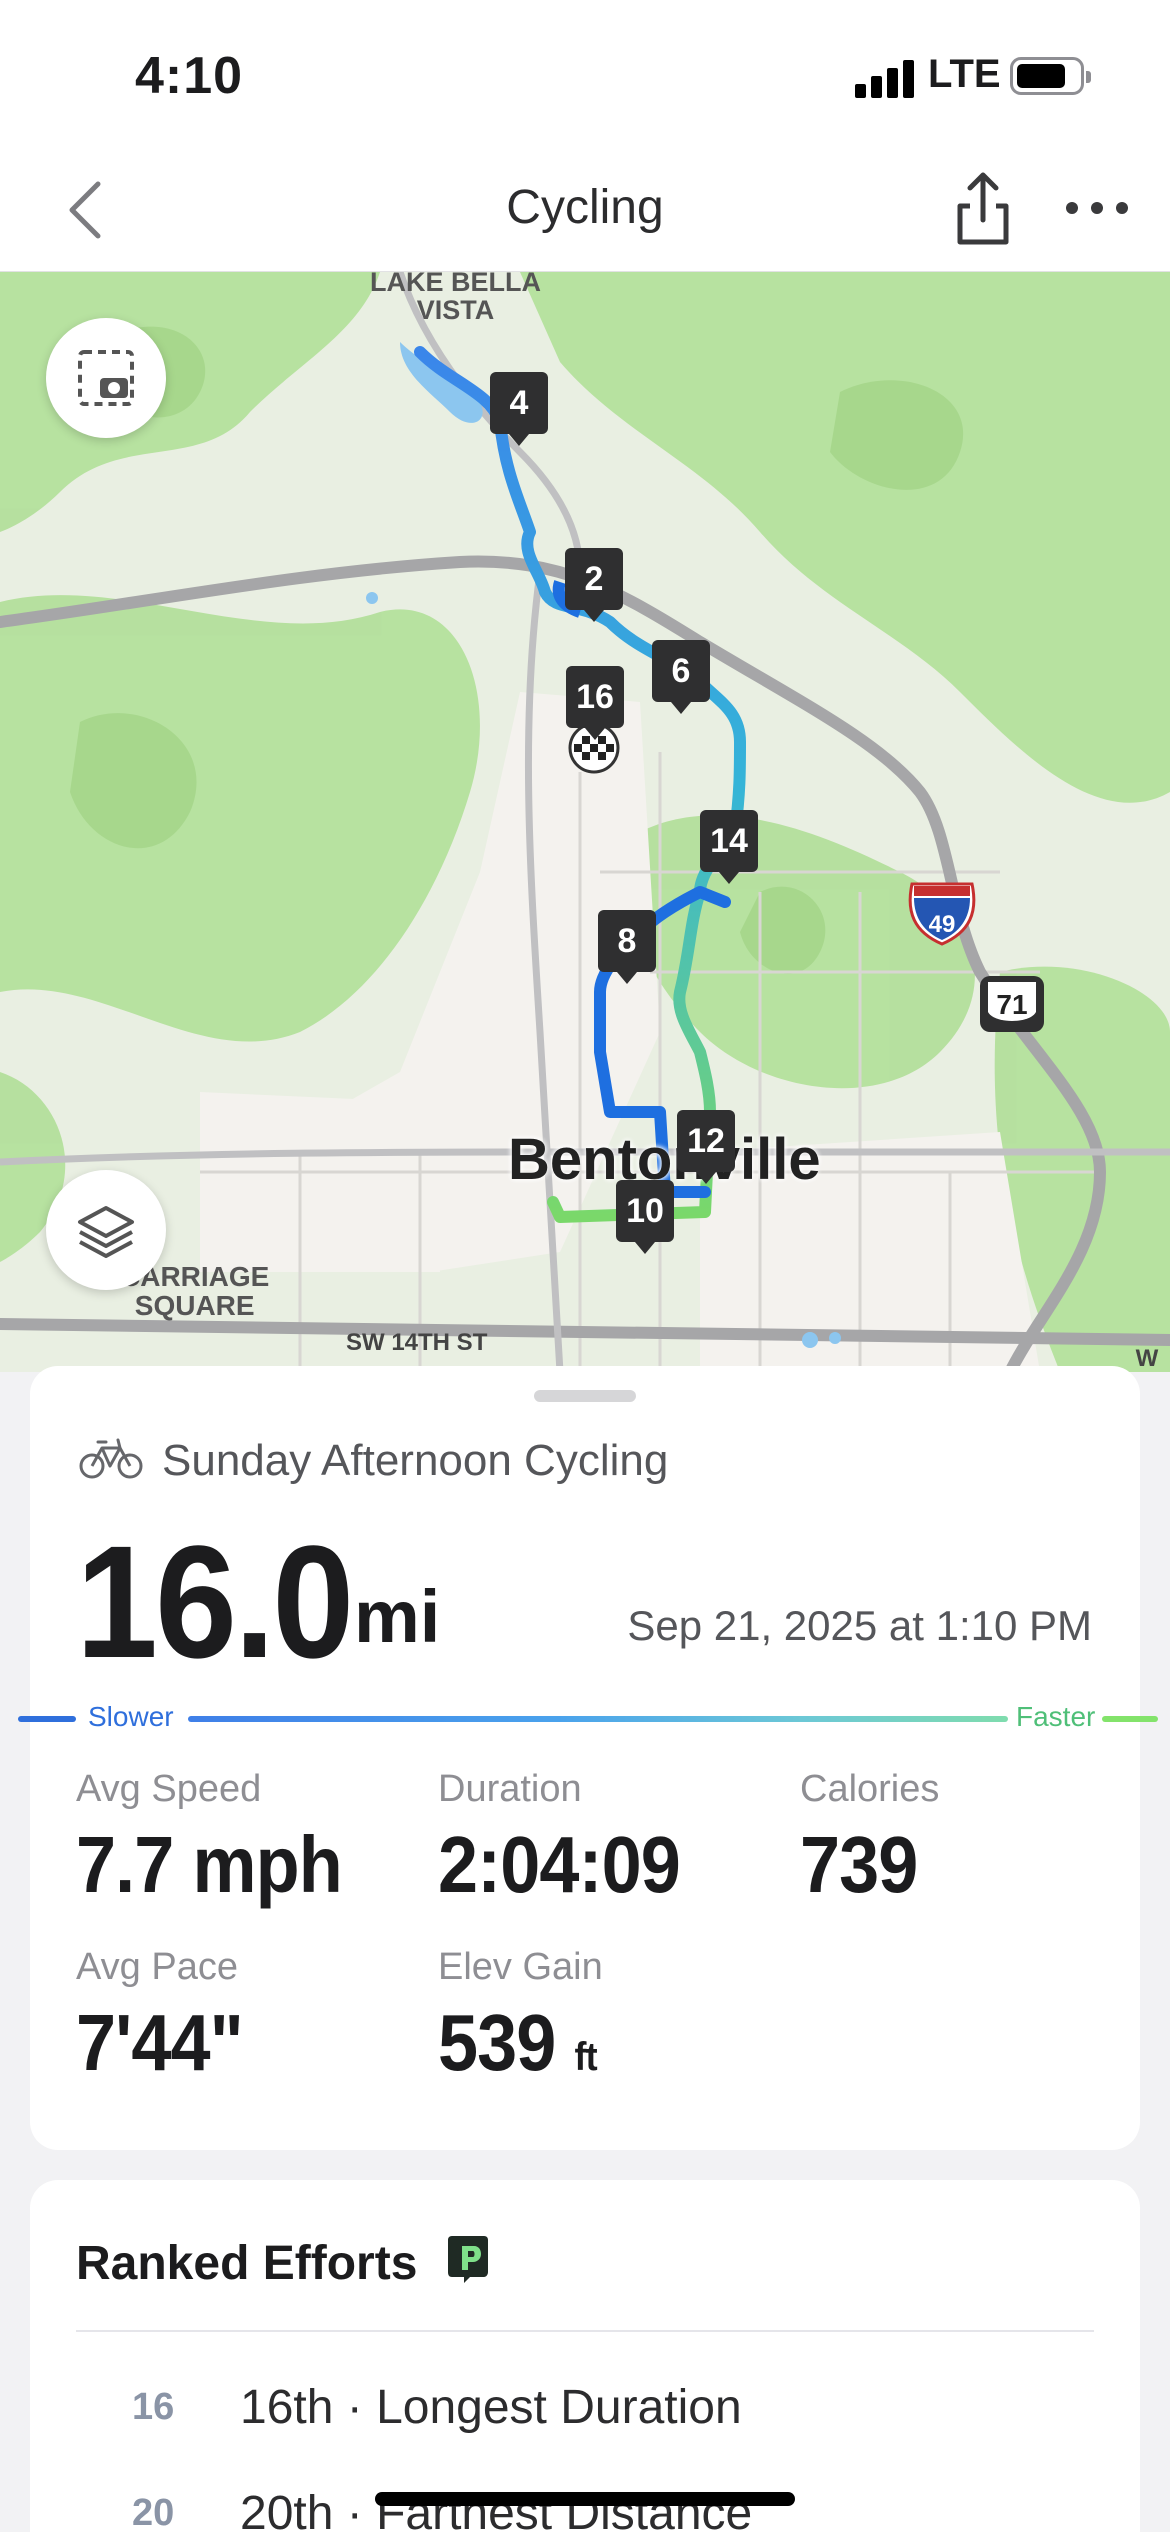 The image size is (1170, 2532). What do you see at coordinates (870, 1789) in the screenshot?
I see `stat-label: Calories` at bounding box center [870, 1789].